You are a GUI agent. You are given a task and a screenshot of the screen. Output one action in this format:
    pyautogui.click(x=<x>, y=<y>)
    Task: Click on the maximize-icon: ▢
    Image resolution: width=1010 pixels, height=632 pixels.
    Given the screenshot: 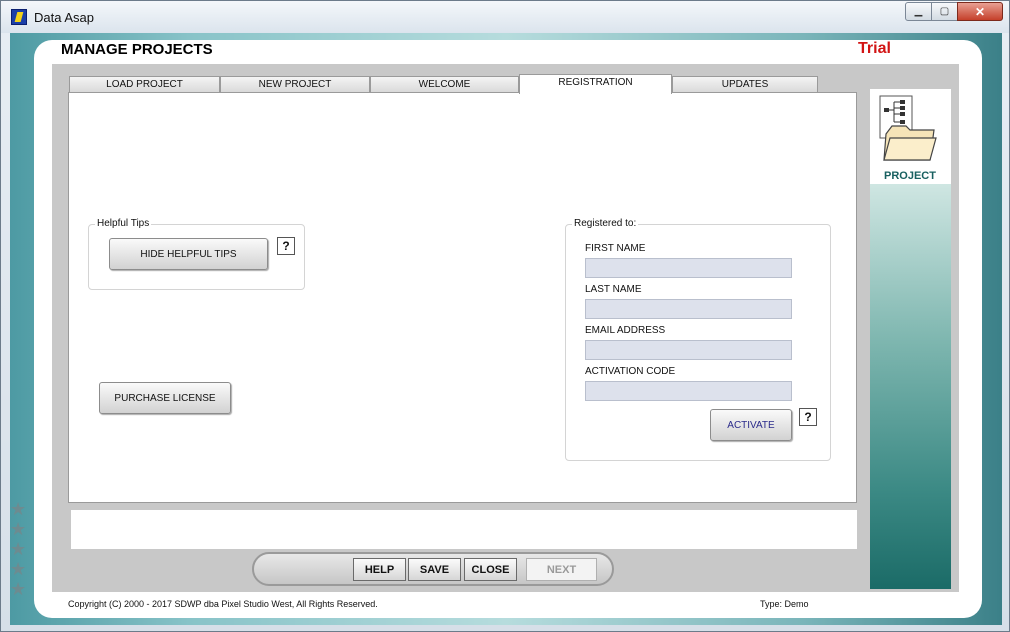 What is the action you would take?
    pyautogui.click(x=944, y=11)
    